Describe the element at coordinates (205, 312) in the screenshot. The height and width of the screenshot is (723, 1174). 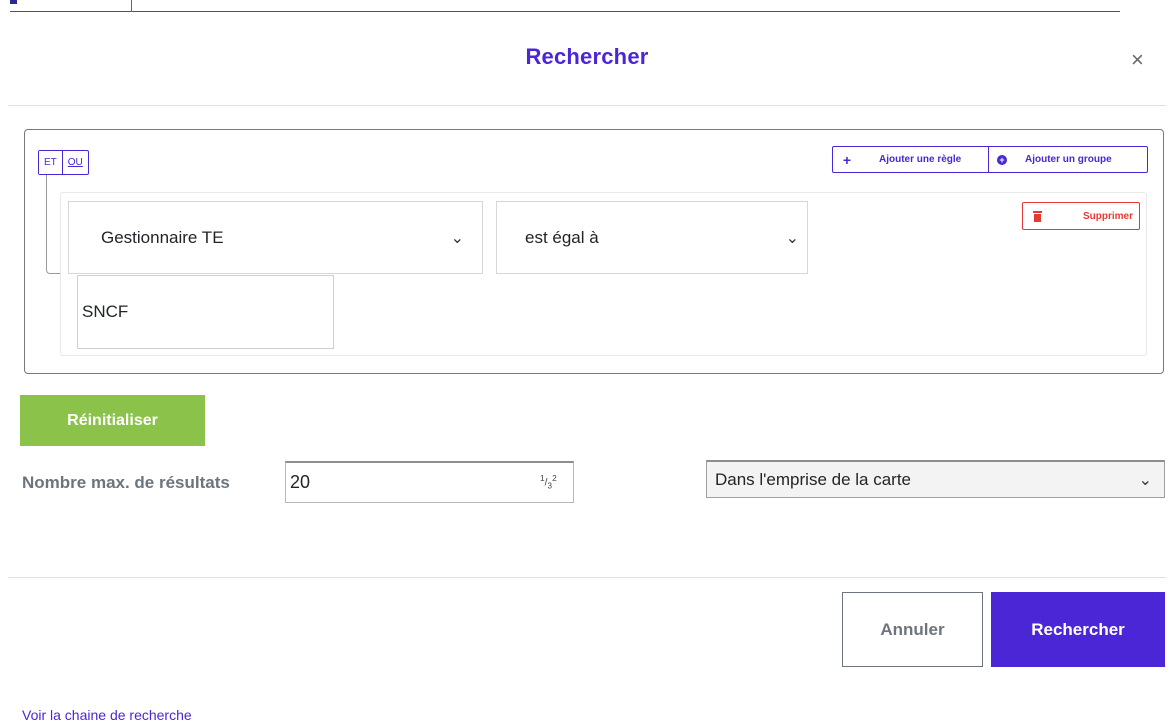
I see `rule-value-input` at that location.